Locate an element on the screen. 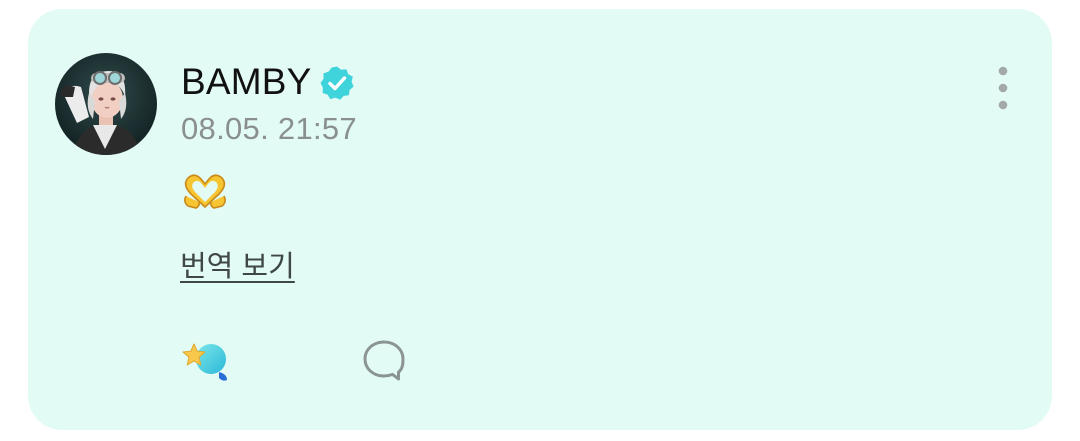  translate-link: 번역 보기 is located at coordinates (237, 267).